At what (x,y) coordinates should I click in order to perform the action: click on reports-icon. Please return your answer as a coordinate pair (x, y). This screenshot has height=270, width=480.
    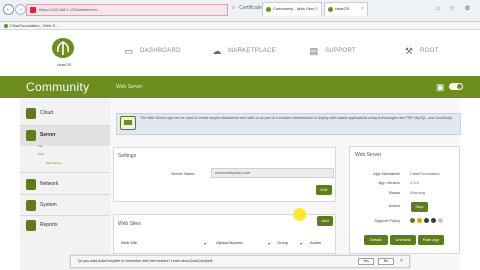
    Looking at the image, I should click on (31, 225).